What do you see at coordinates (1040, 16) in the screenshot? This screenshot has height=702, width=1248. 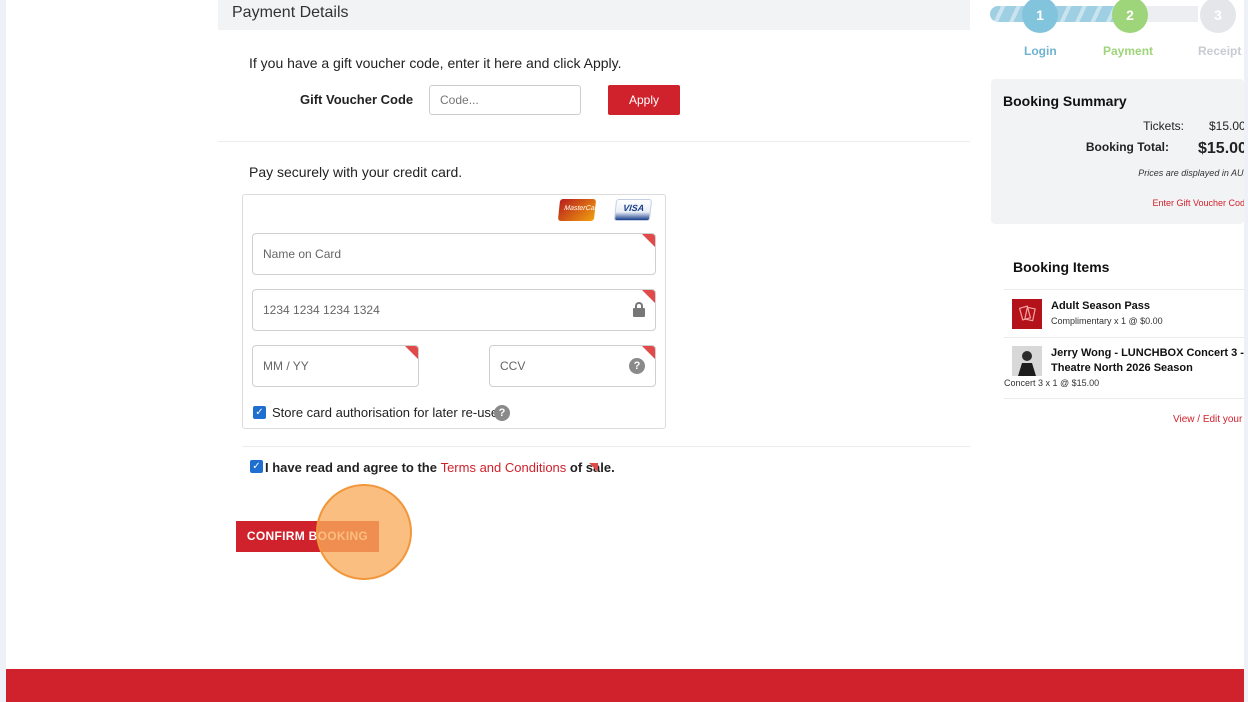 I see `step-1-circle: 1` at bounding box center [1040, 16].